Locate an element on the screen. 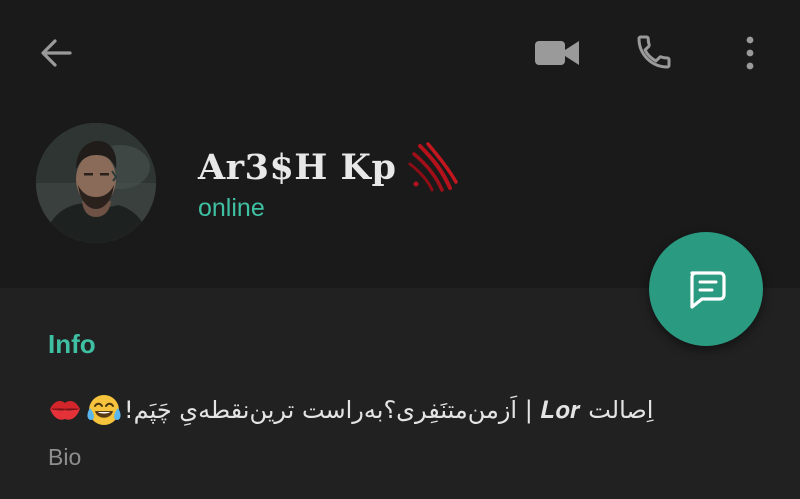 This screenshot has height=499, width=800. contact-name-row: Ar3$H Kp is located at coordinates (329, 167).